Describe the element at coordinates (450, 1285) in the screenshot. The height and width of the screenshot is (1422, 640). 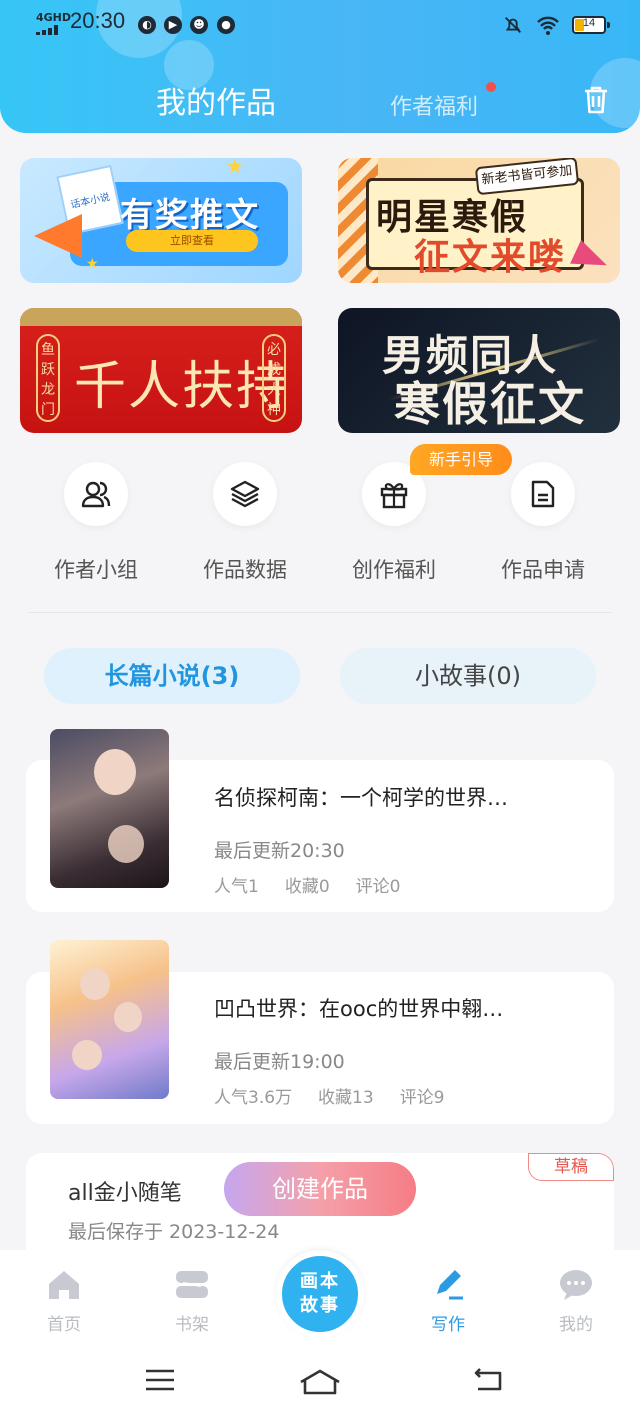
I see `pen-icon` at that location.